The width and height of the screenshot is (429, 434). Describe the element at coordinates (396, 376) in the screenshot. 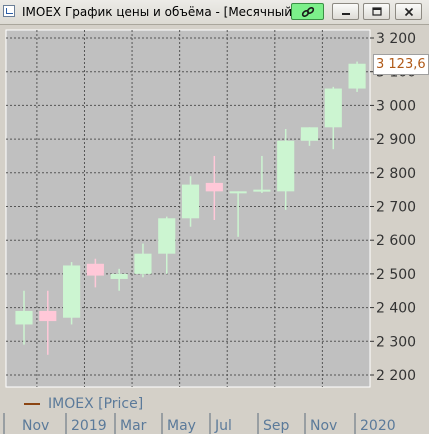

I see `y-tick-label: 2 200` at that location.